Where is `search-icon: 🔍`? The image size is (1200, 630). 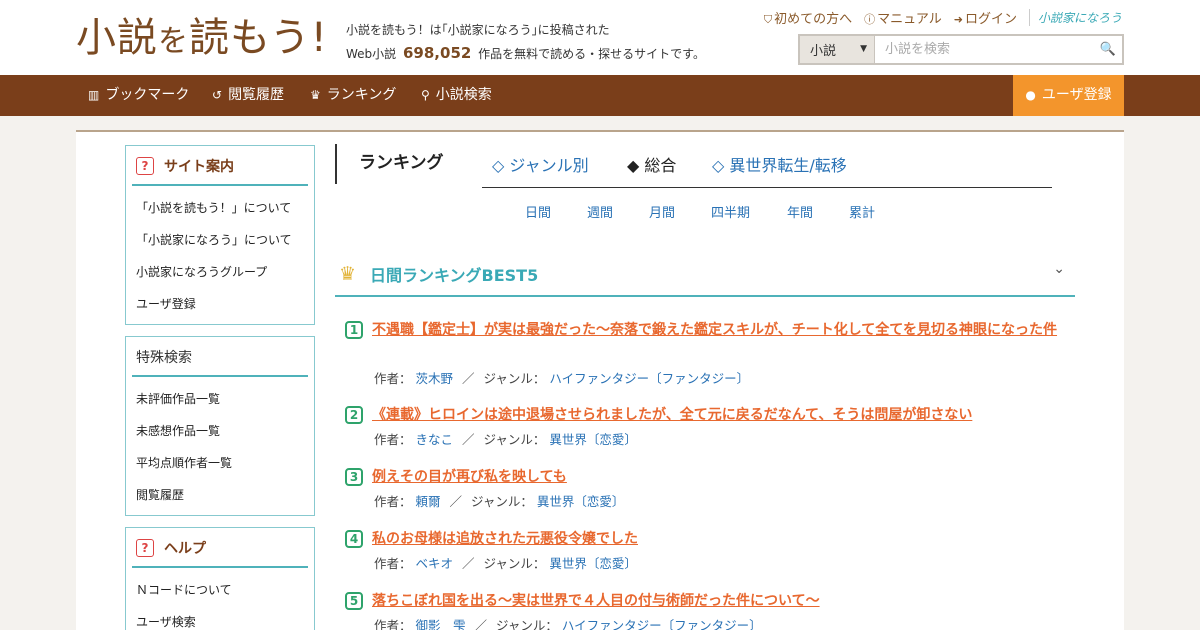
search-icon: 🔍 is located at coordinates (1108, 49).